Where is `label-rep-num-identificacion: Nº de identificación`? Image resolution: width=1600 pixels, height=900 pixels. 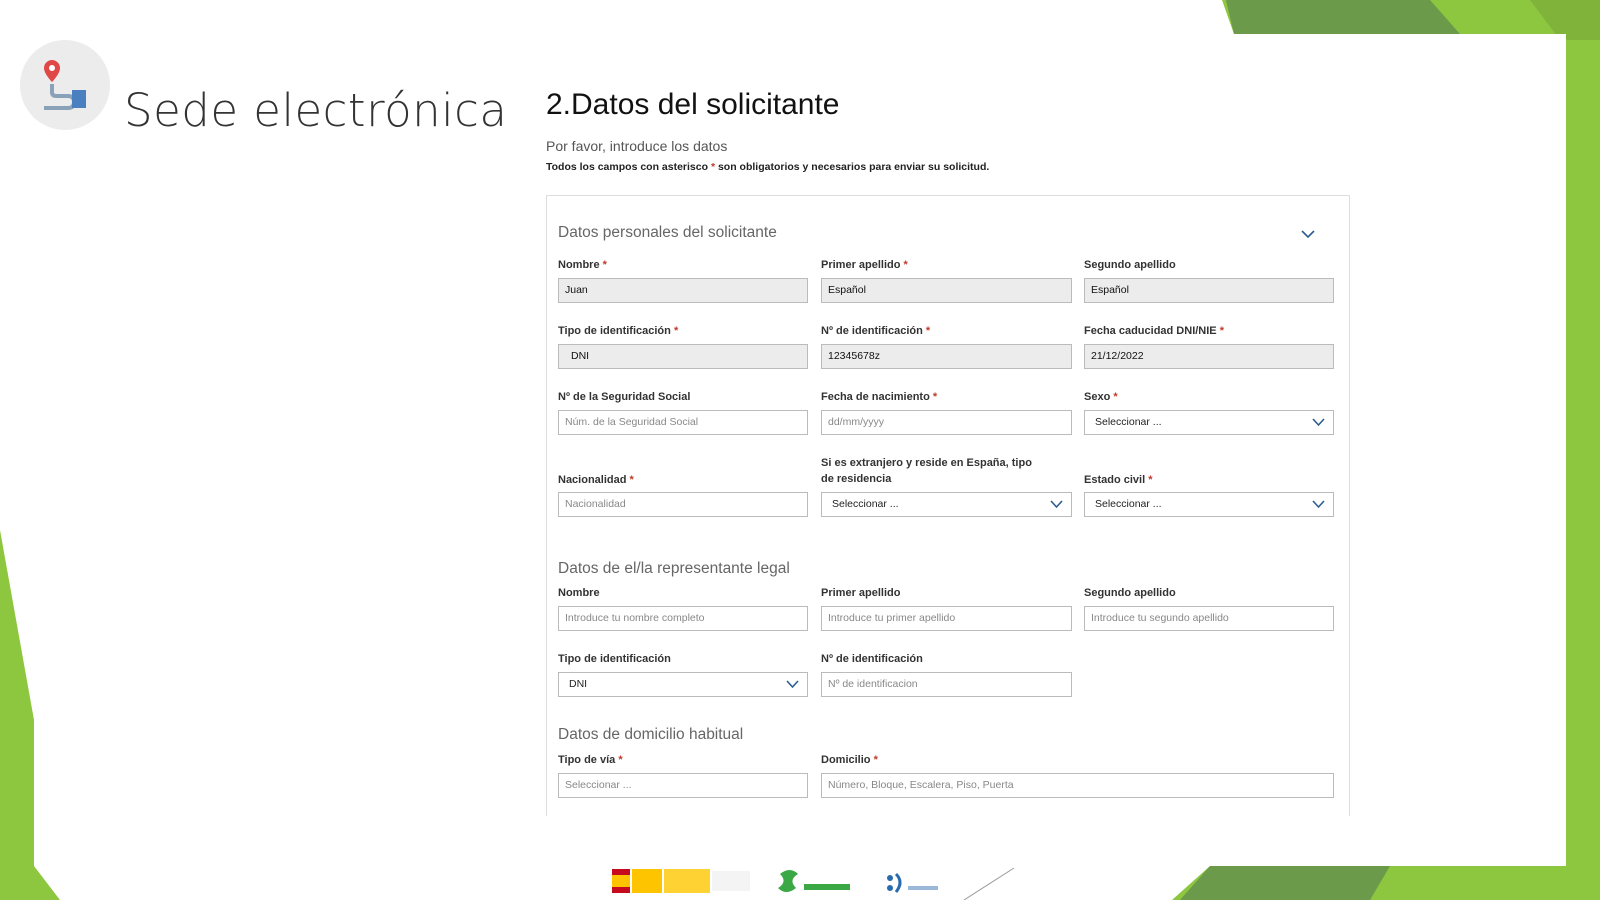
label-rep-num-identificacion: Nº de identificación is located at coordinates (872, 659).